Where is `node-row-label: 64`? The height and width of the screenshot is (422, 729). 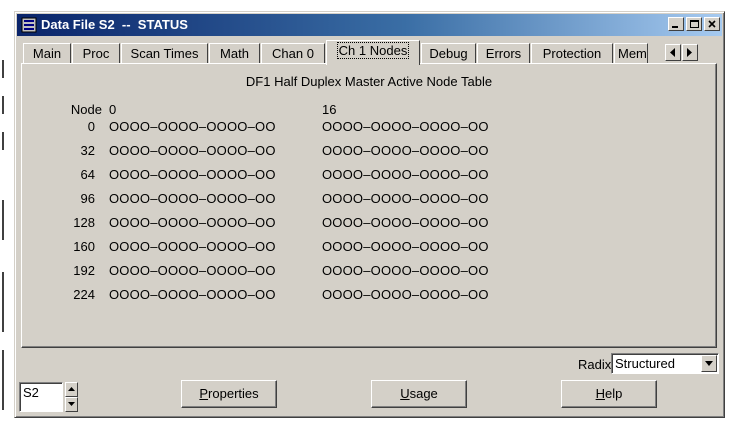
node-row-label: 64 is located at coordinates (87, 174).